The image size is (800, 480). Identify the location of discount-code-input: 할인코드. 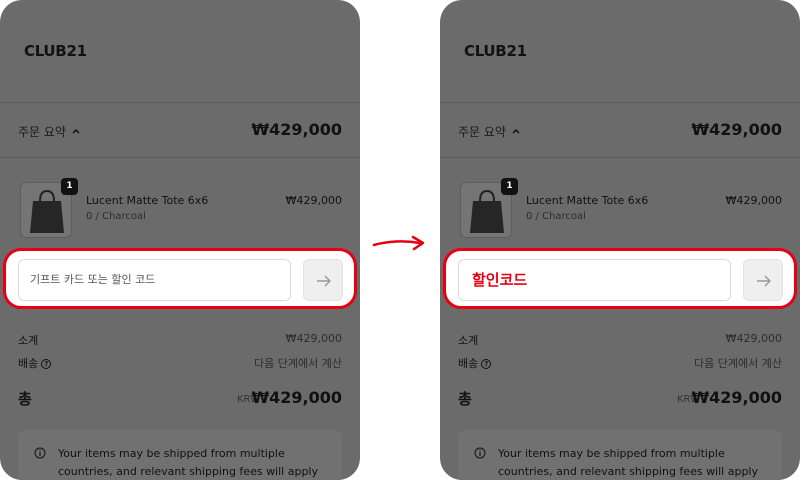
(594, 280).